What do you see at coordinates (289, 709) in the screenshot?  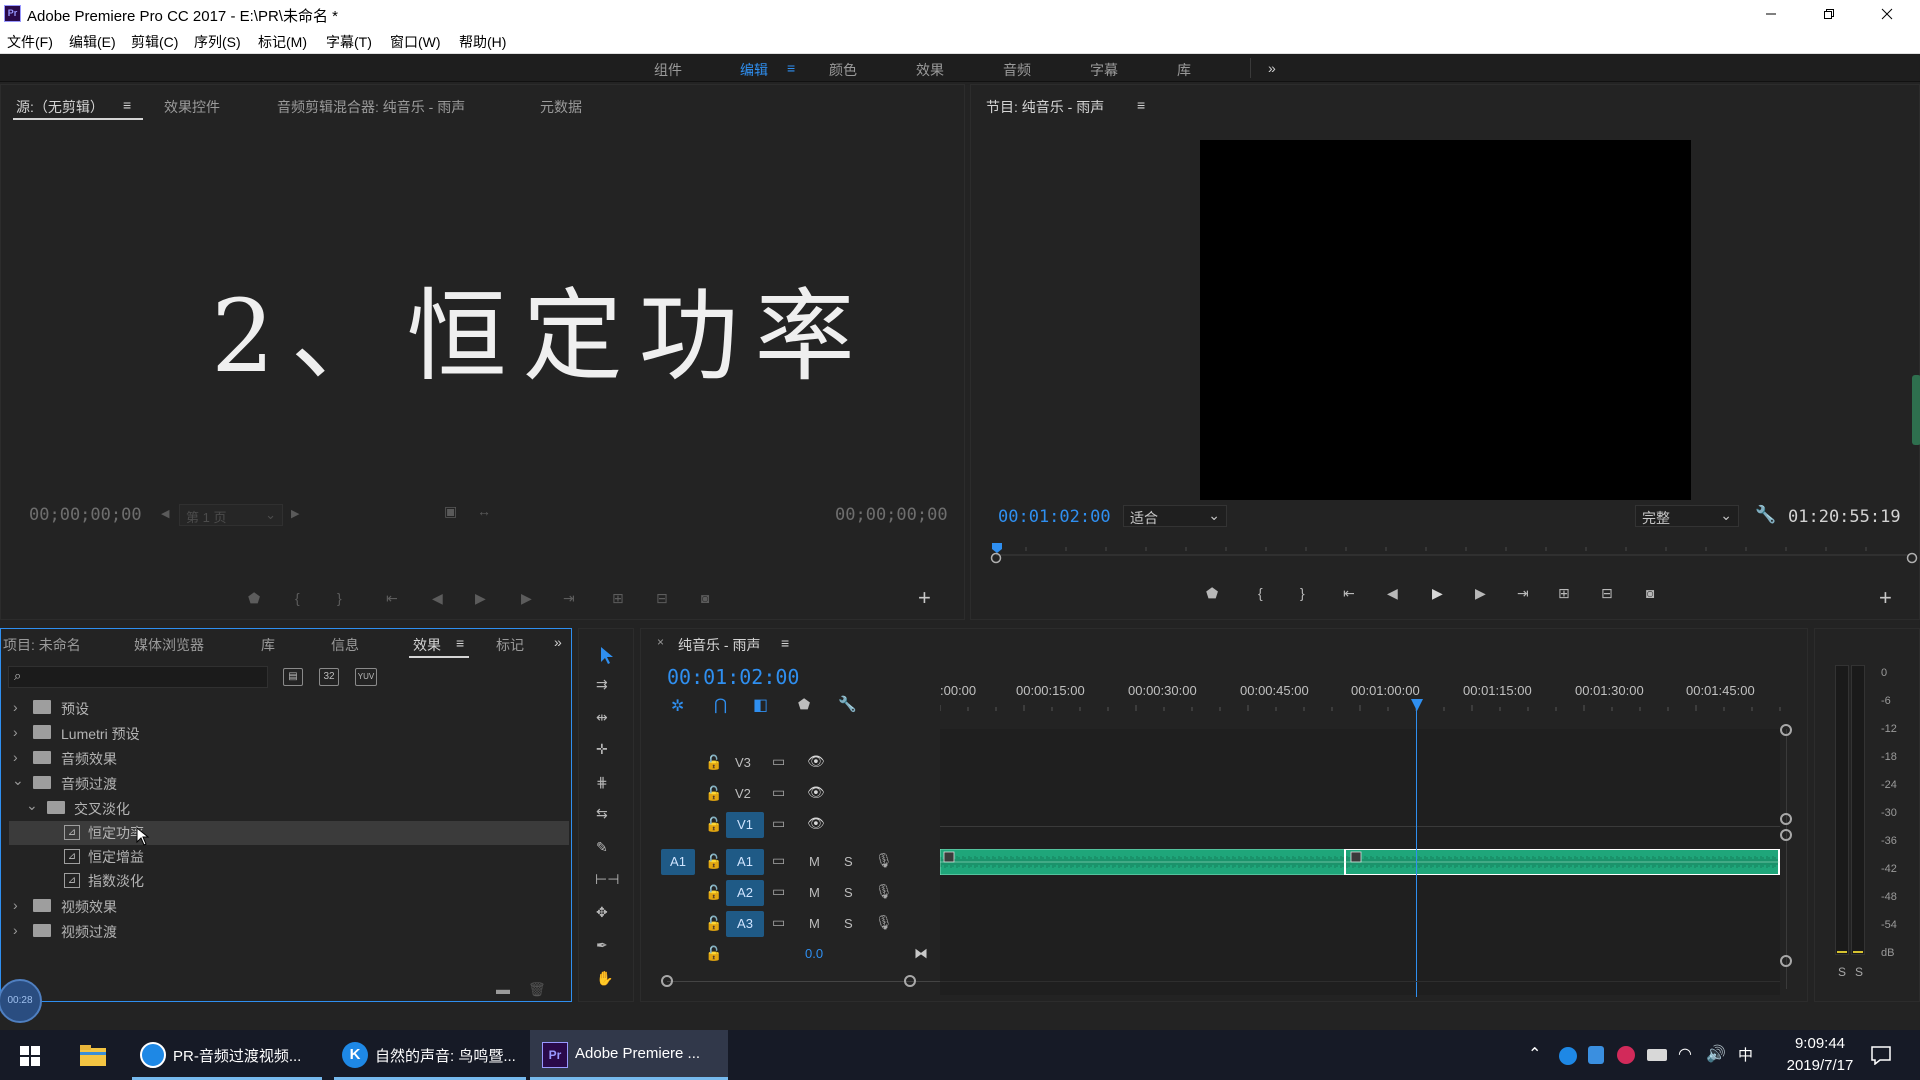 I see `tree-item-presets: › 预设` at bounding box center [289, 709].